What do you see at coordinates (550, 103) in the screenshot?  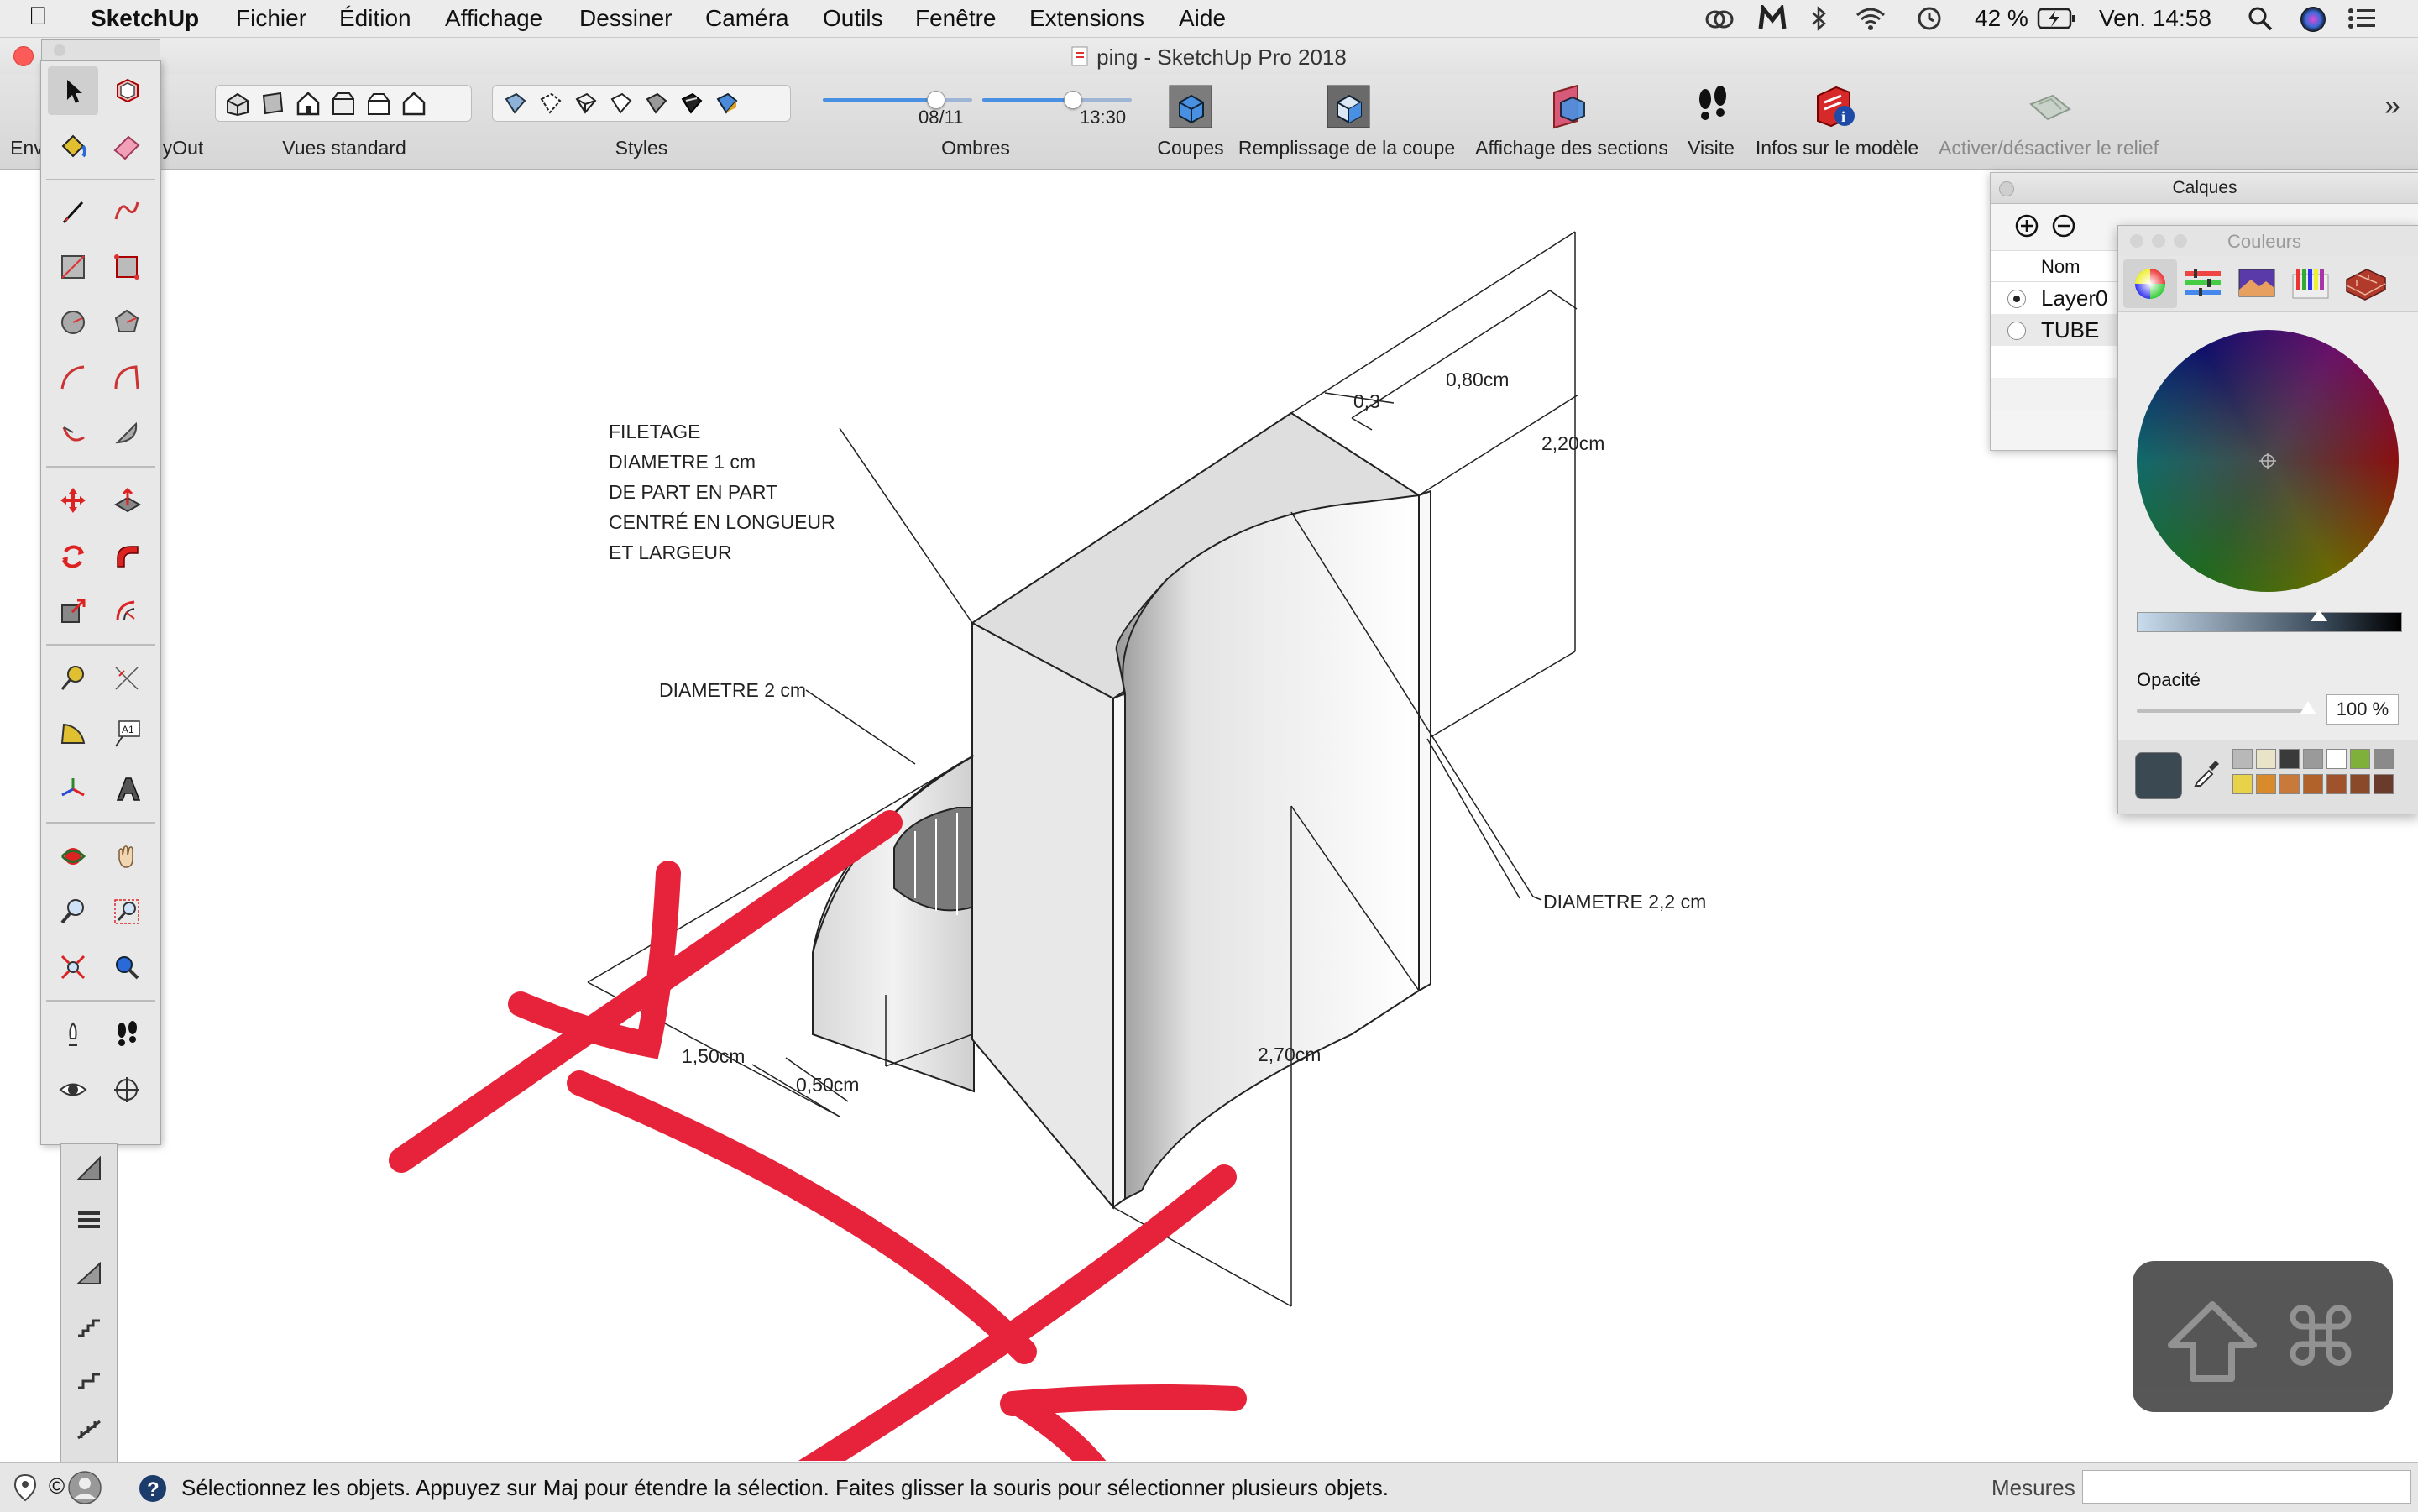 I see `back-edges-style-icon` at bounding box center [550, 103].